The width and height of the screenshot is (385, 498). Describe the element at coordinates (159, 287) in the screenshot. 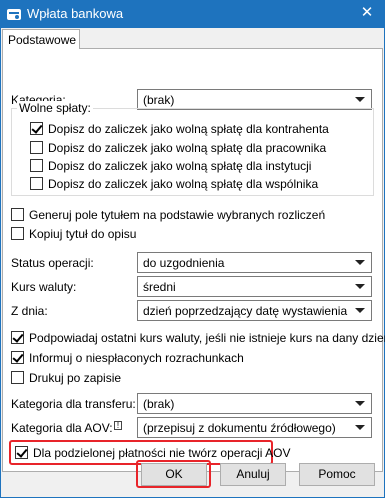

I see `kurs-waluty-value: średni` at that location.